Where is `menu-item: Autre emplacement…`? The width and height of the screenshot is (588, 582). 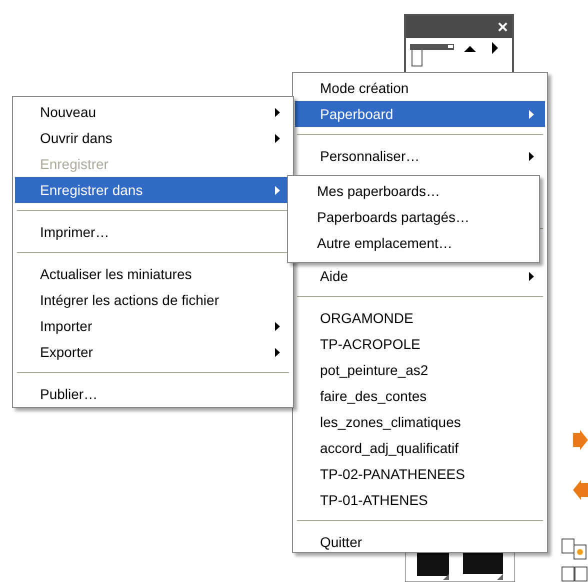 menu-item: Autre emplacement… is located at coordinates (413, 243).